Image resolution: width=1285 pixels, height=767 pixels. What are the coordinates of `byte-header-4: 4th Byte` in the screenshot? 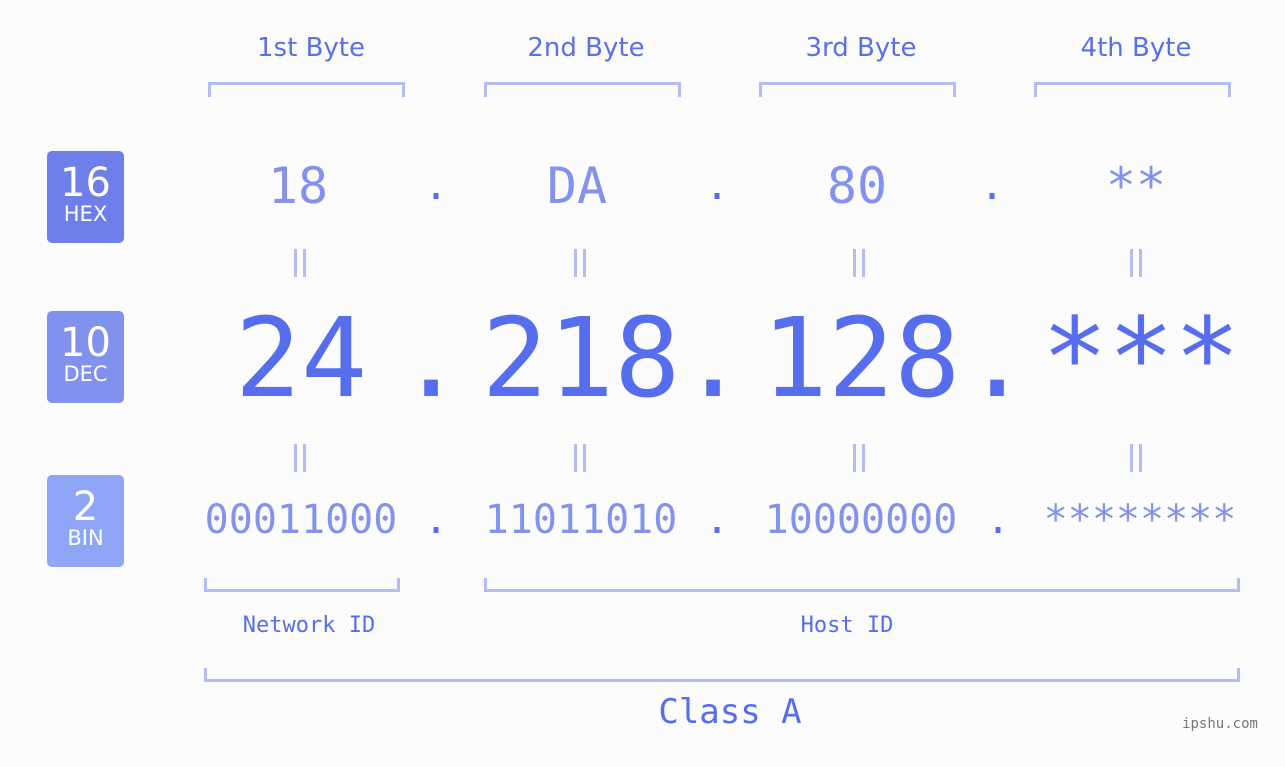 It's located at (1136, 48).